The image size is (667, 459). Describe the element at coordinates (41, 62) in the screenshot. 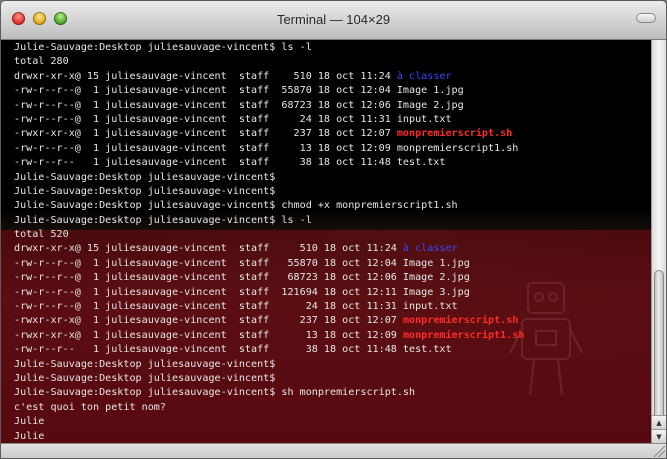

I see `terminal-text: total 280` at that location.